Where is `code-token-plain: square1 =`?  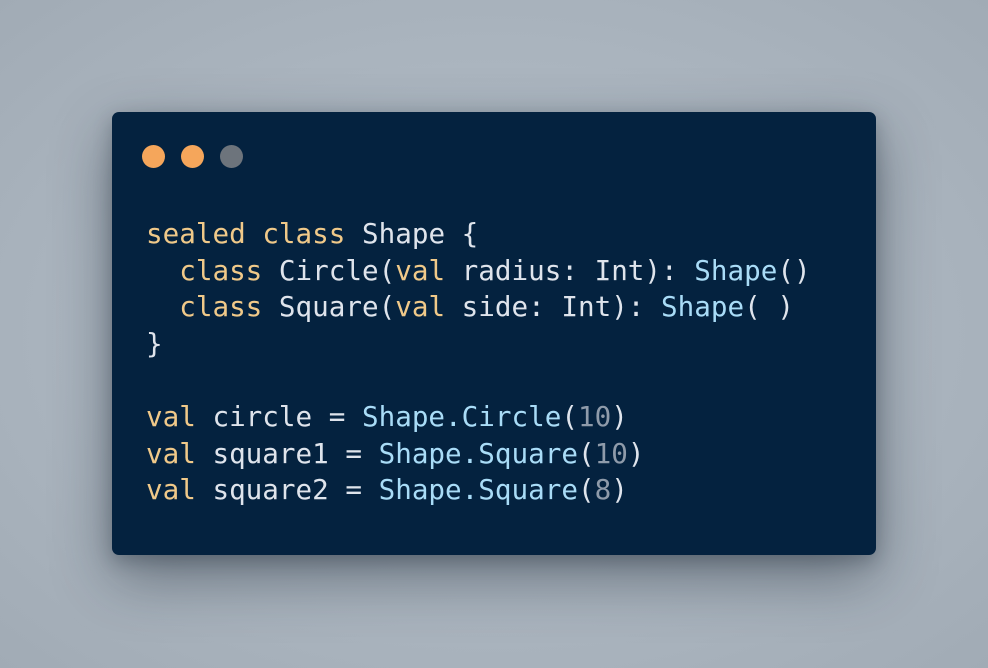
code-token-plain: square1 = is located at coordinates (287, 453).